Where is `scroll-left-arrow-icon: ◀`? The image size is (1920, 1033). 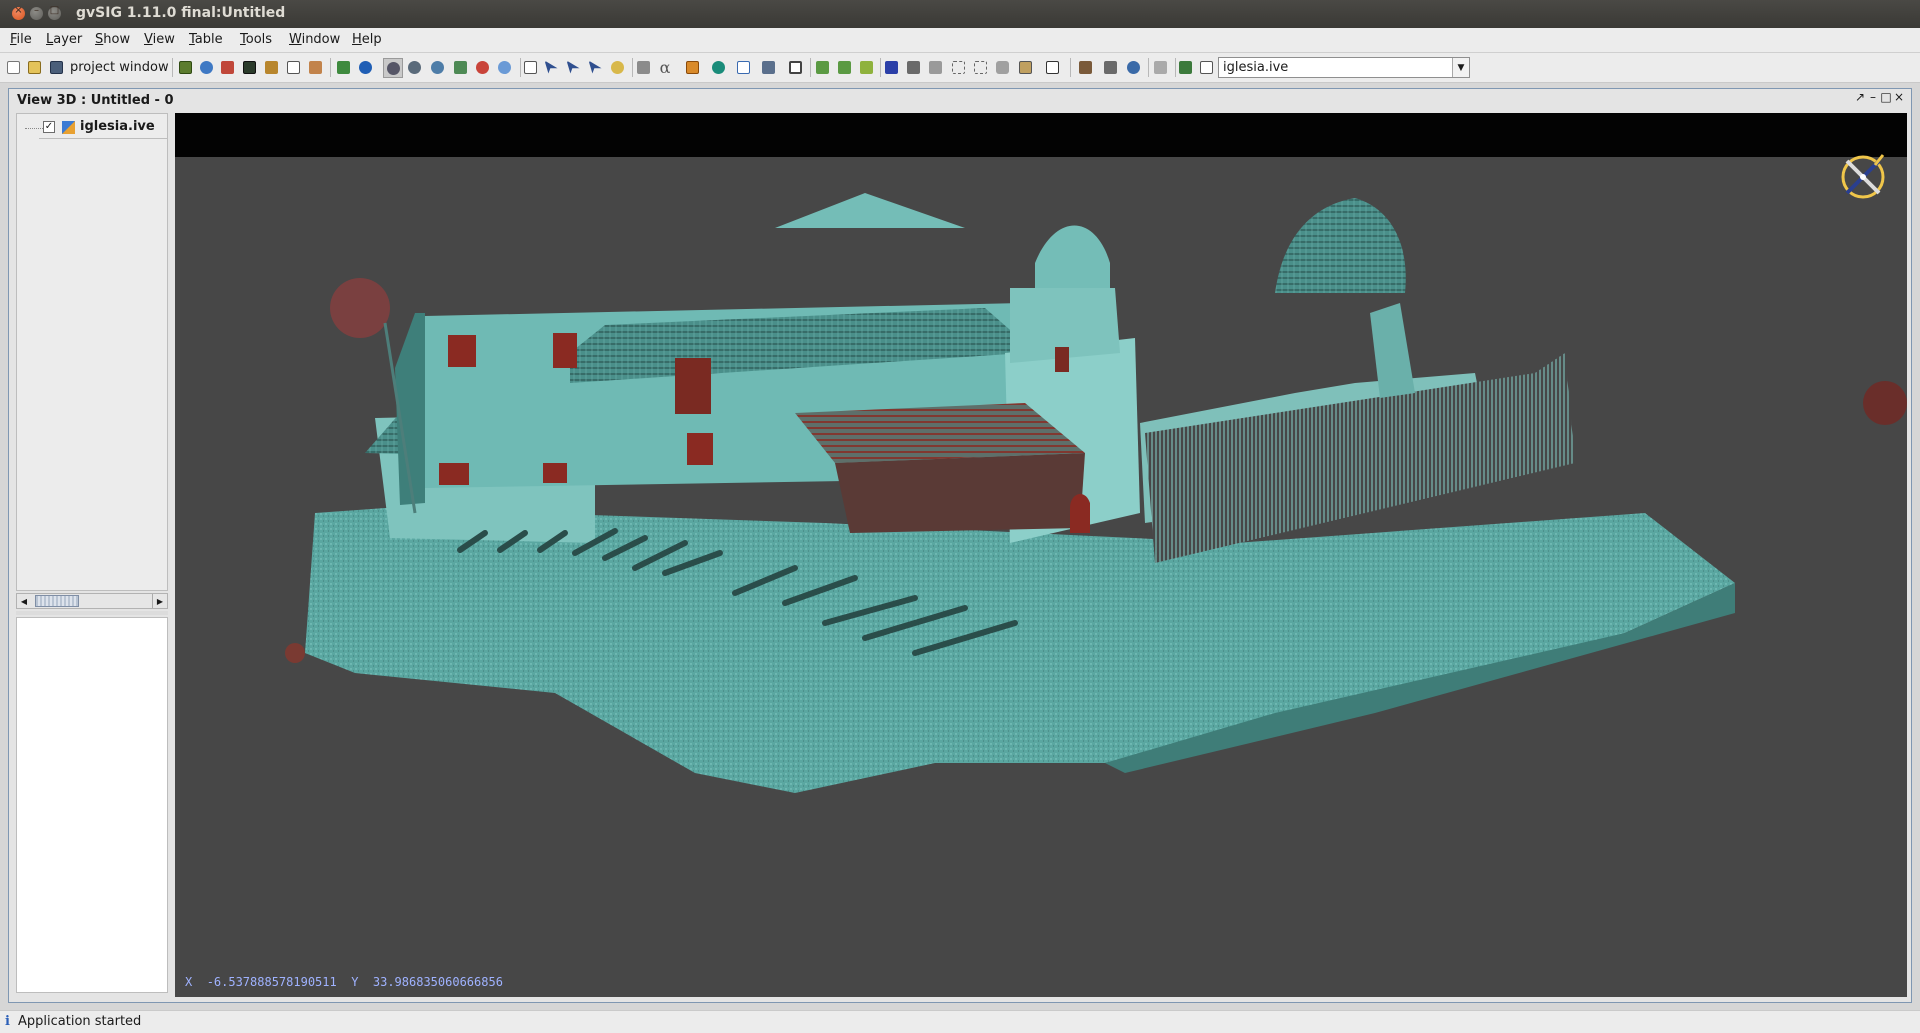 scroll-left-arrow-icon: ◀ is located at coordinates (24, 601).